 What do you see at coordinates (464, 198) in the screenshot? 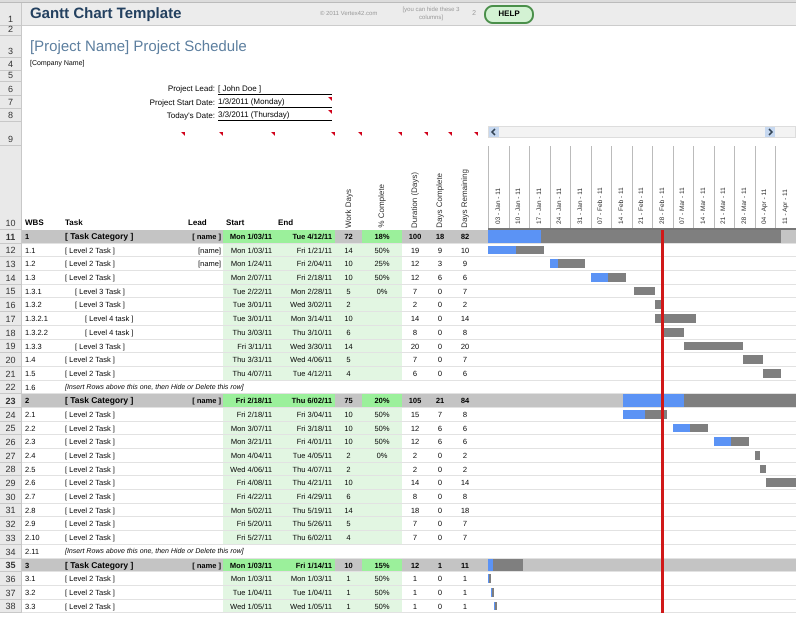
I see `column-header: Days Remaining` at bounding box center [464, 198].